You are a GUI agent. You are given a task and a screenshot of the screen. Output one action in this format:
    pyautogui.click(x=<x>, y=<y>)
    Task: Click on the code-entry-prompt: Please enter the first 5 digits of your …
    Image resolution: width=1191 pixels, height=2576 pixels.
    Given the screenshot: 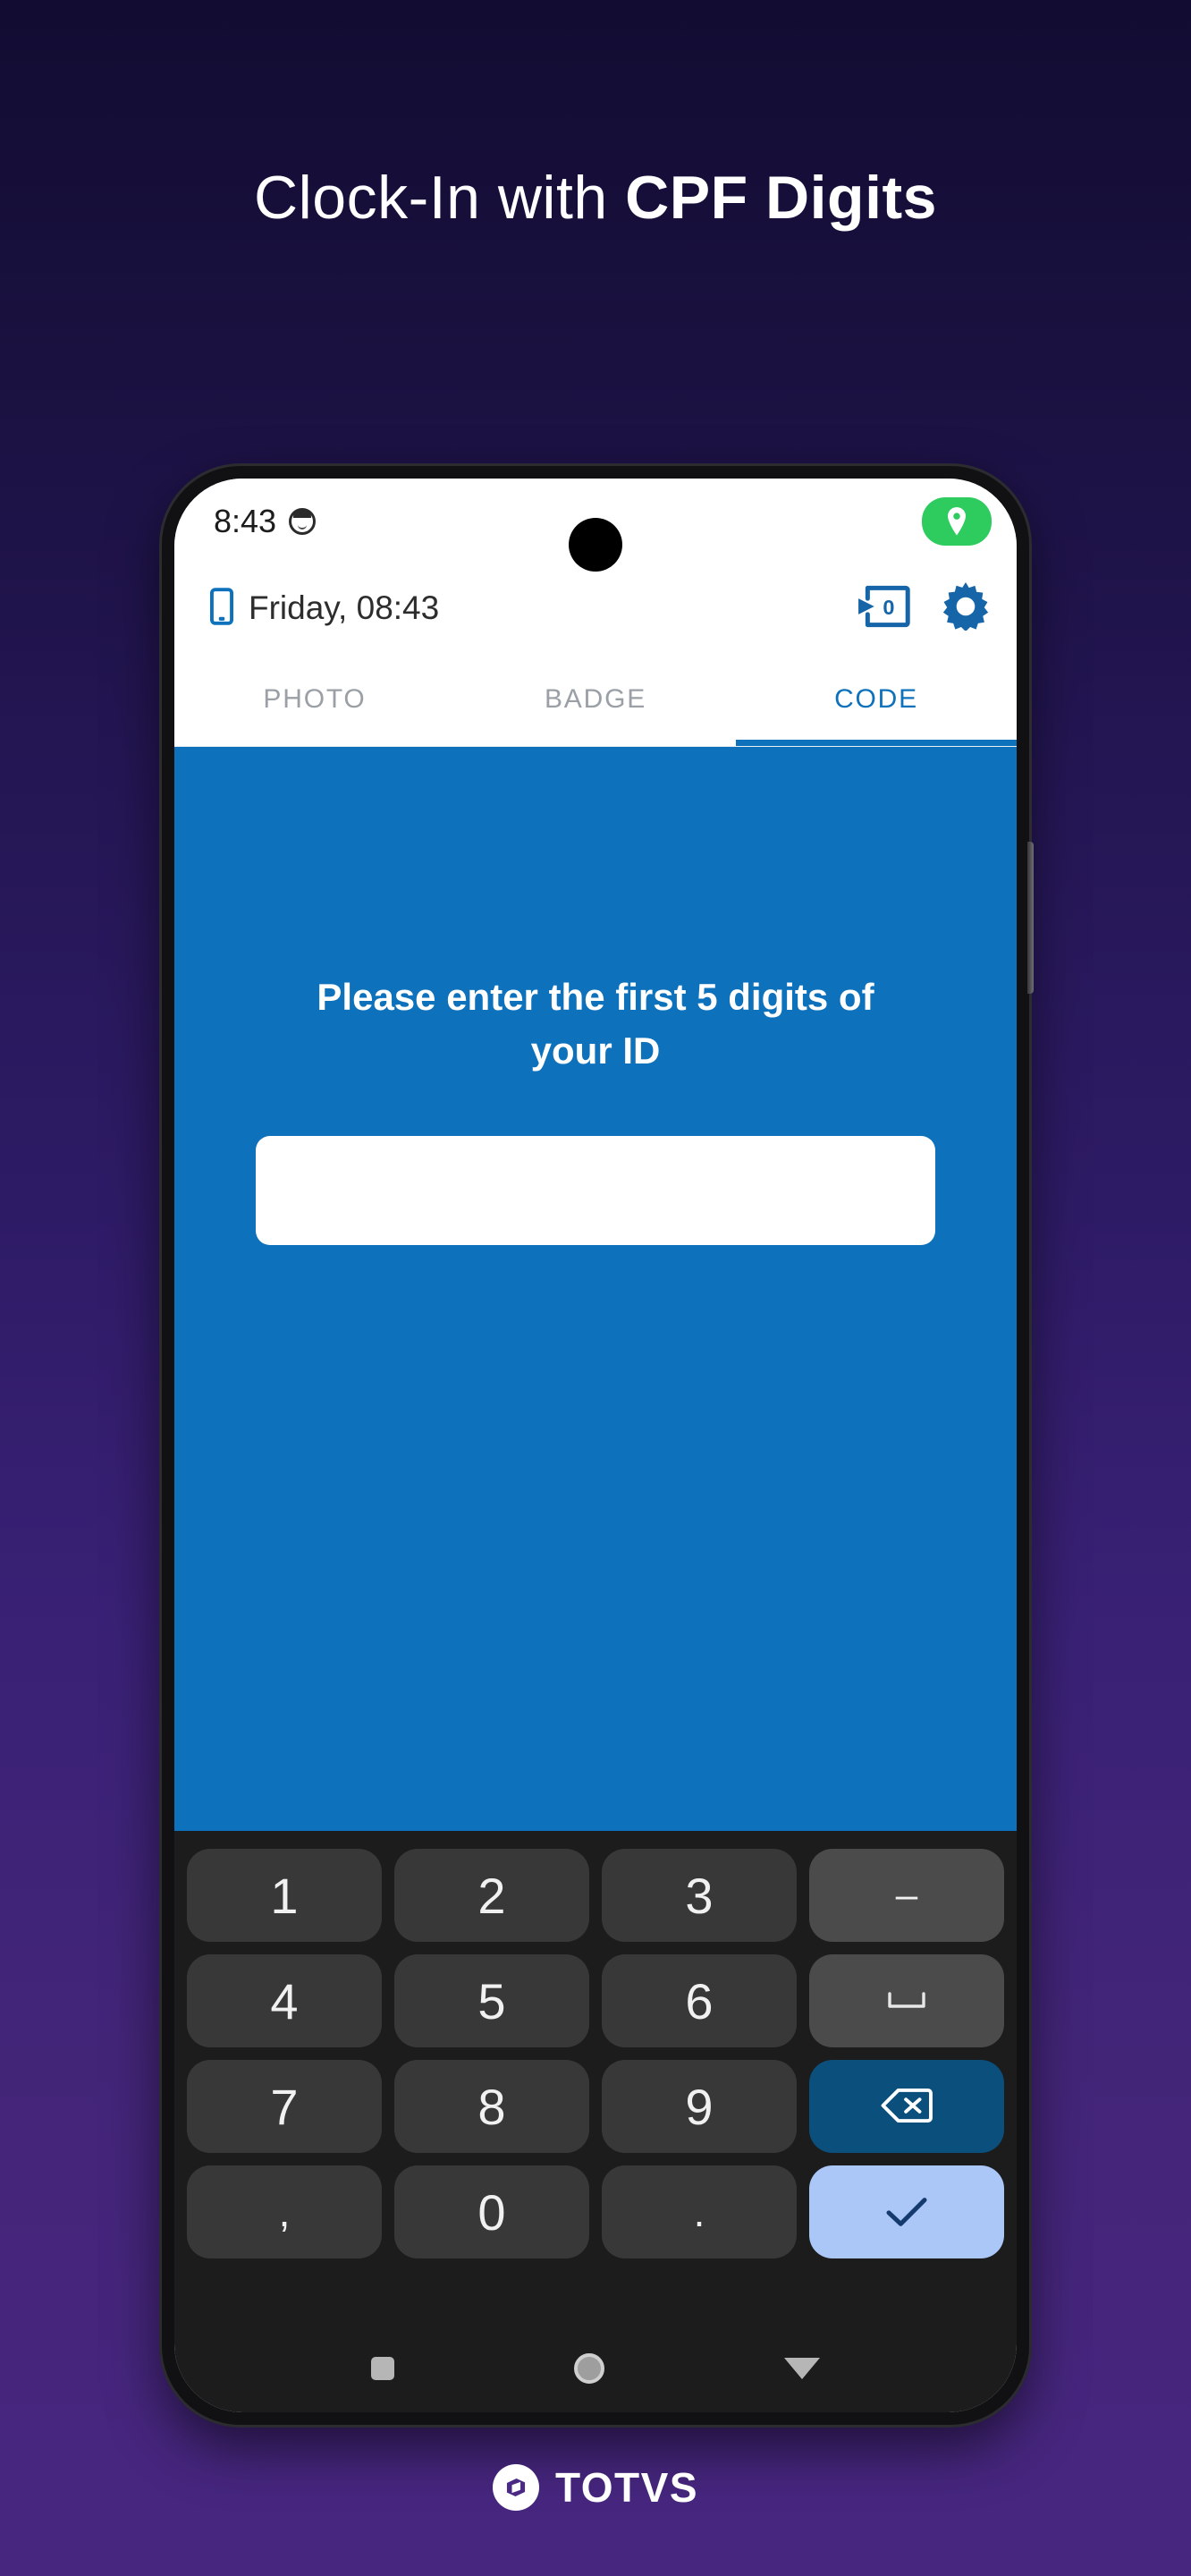 What is the action you would take?
    pyautogui.click(x=595, y=1024)
    